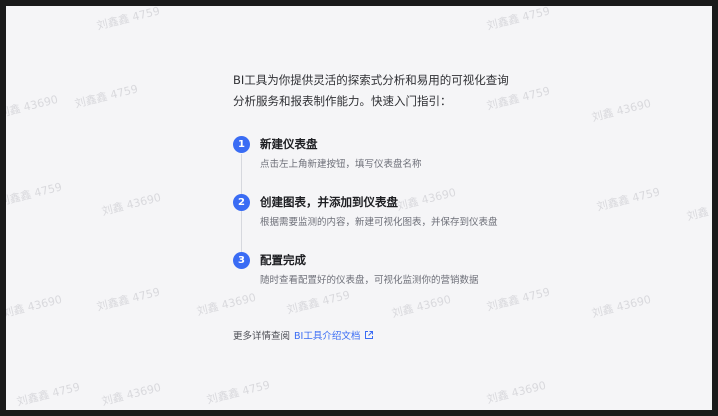 The height and width of the screenshot is (416, 718). Describe the element at coordinates (369, 335) in the screenshot. I see `external-link-icon` at that location.